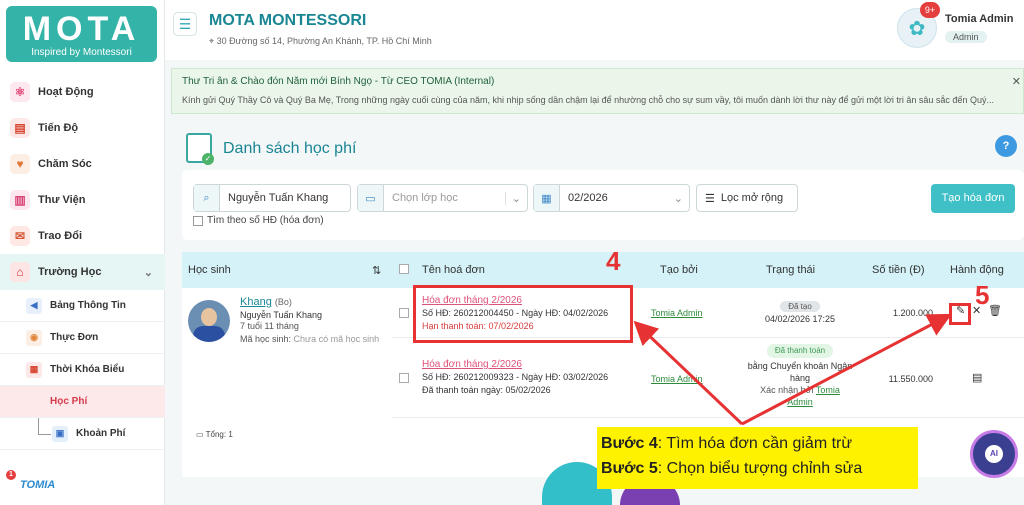 The image size is (1024, 505). I want to click on step-4-label: Bước 4, so click(629, 443).